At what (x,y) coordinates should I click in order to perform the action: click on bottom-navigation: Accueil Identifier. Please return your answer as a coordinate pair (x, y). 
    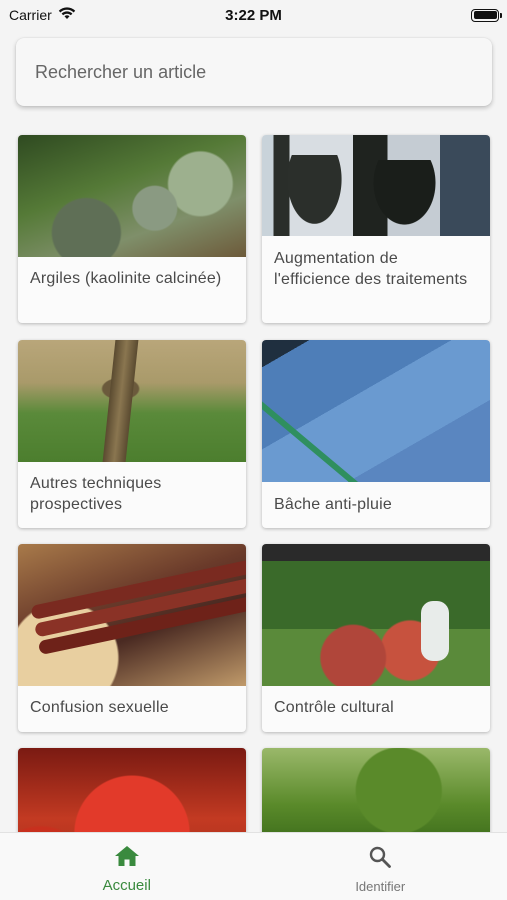
    Looking at the image, I should click on (253, 866).